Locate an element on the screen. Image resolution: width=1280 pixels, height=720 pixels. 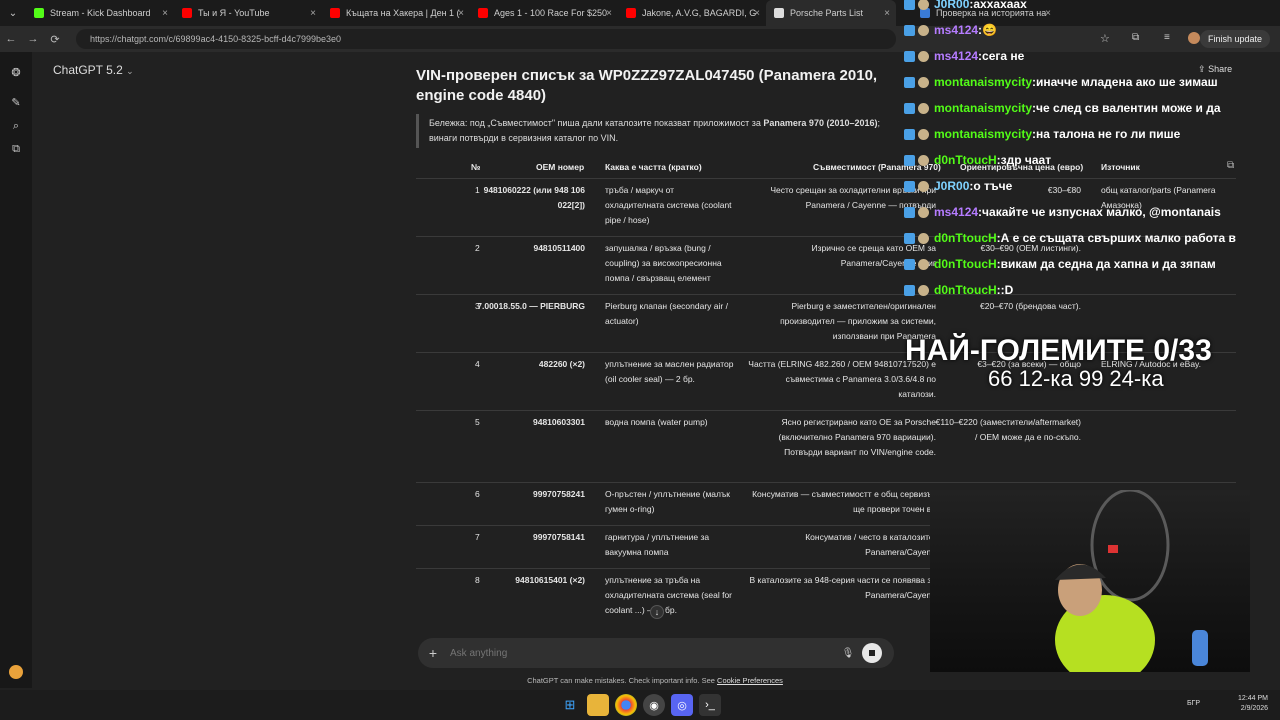
back-icon: ← is located at coordinates (11, 39).